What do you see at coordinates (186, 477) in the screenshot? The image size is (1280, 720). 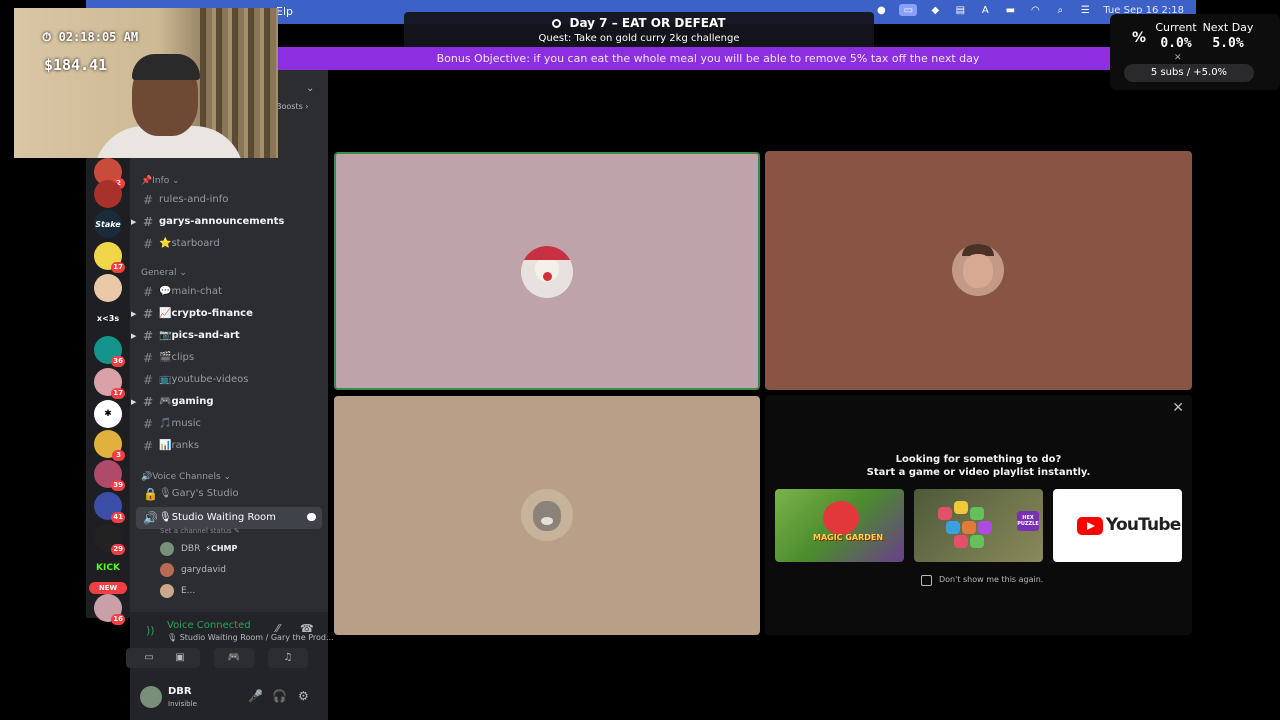 I see `category-voice-channels: 🔊Voice Channels ⌄` at bounding box center [186, 477].